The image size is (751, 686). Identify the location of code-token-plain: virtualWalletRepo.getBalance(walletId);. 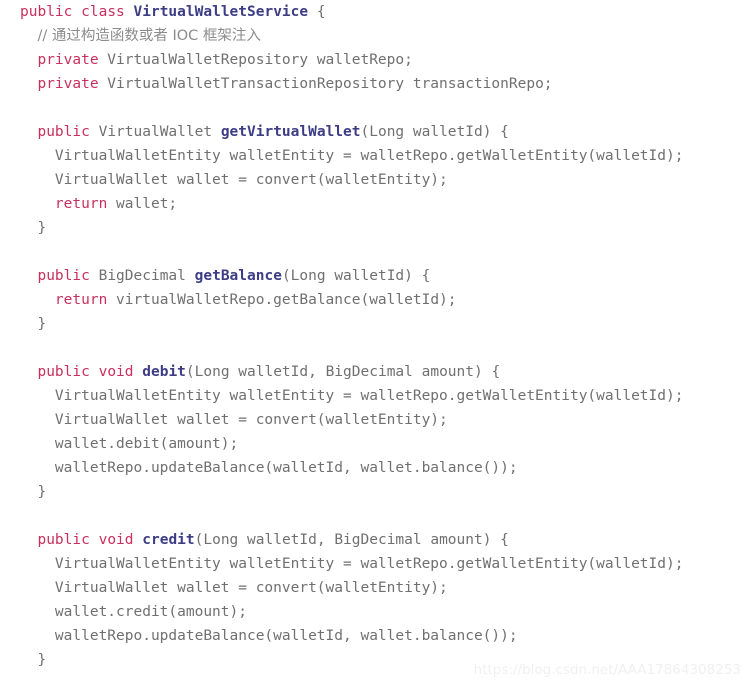
(282, 300).